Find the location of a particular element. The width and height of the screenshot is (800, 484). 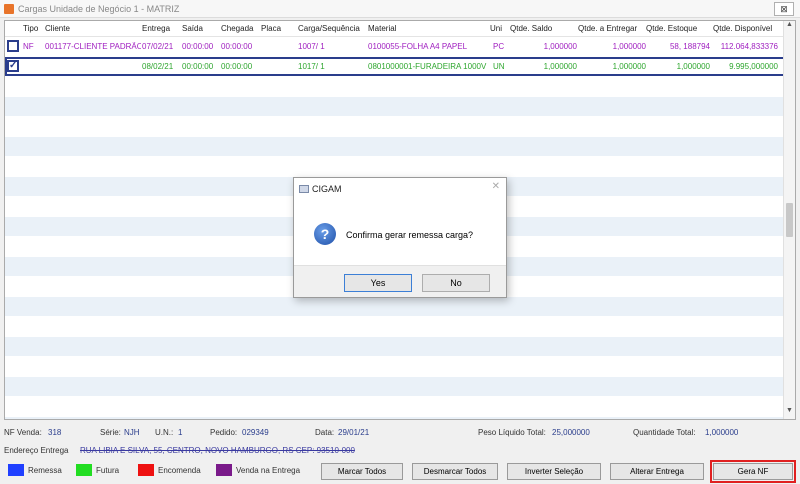

marcar-todos-button: Marcar Todos is located at coordinates (362, 471).